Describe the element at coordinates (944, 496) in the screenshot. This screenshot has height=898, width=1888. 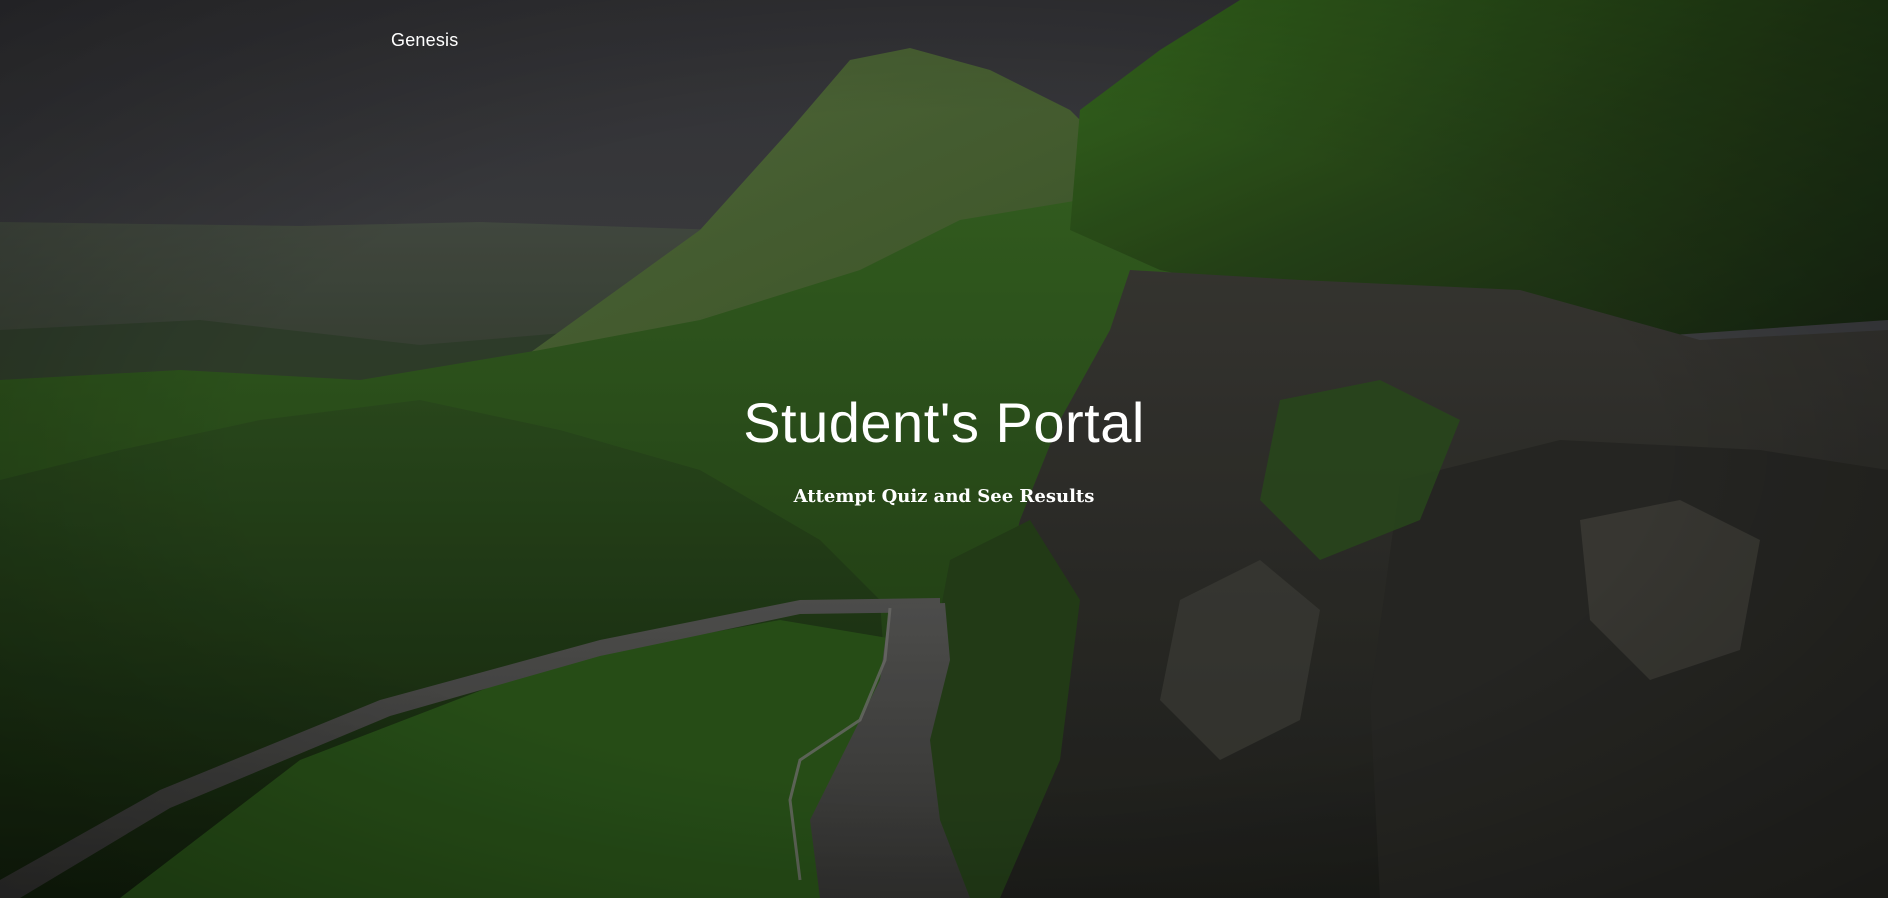
I see `page-subtitle: Attempt Quiz and See Results` at that location.